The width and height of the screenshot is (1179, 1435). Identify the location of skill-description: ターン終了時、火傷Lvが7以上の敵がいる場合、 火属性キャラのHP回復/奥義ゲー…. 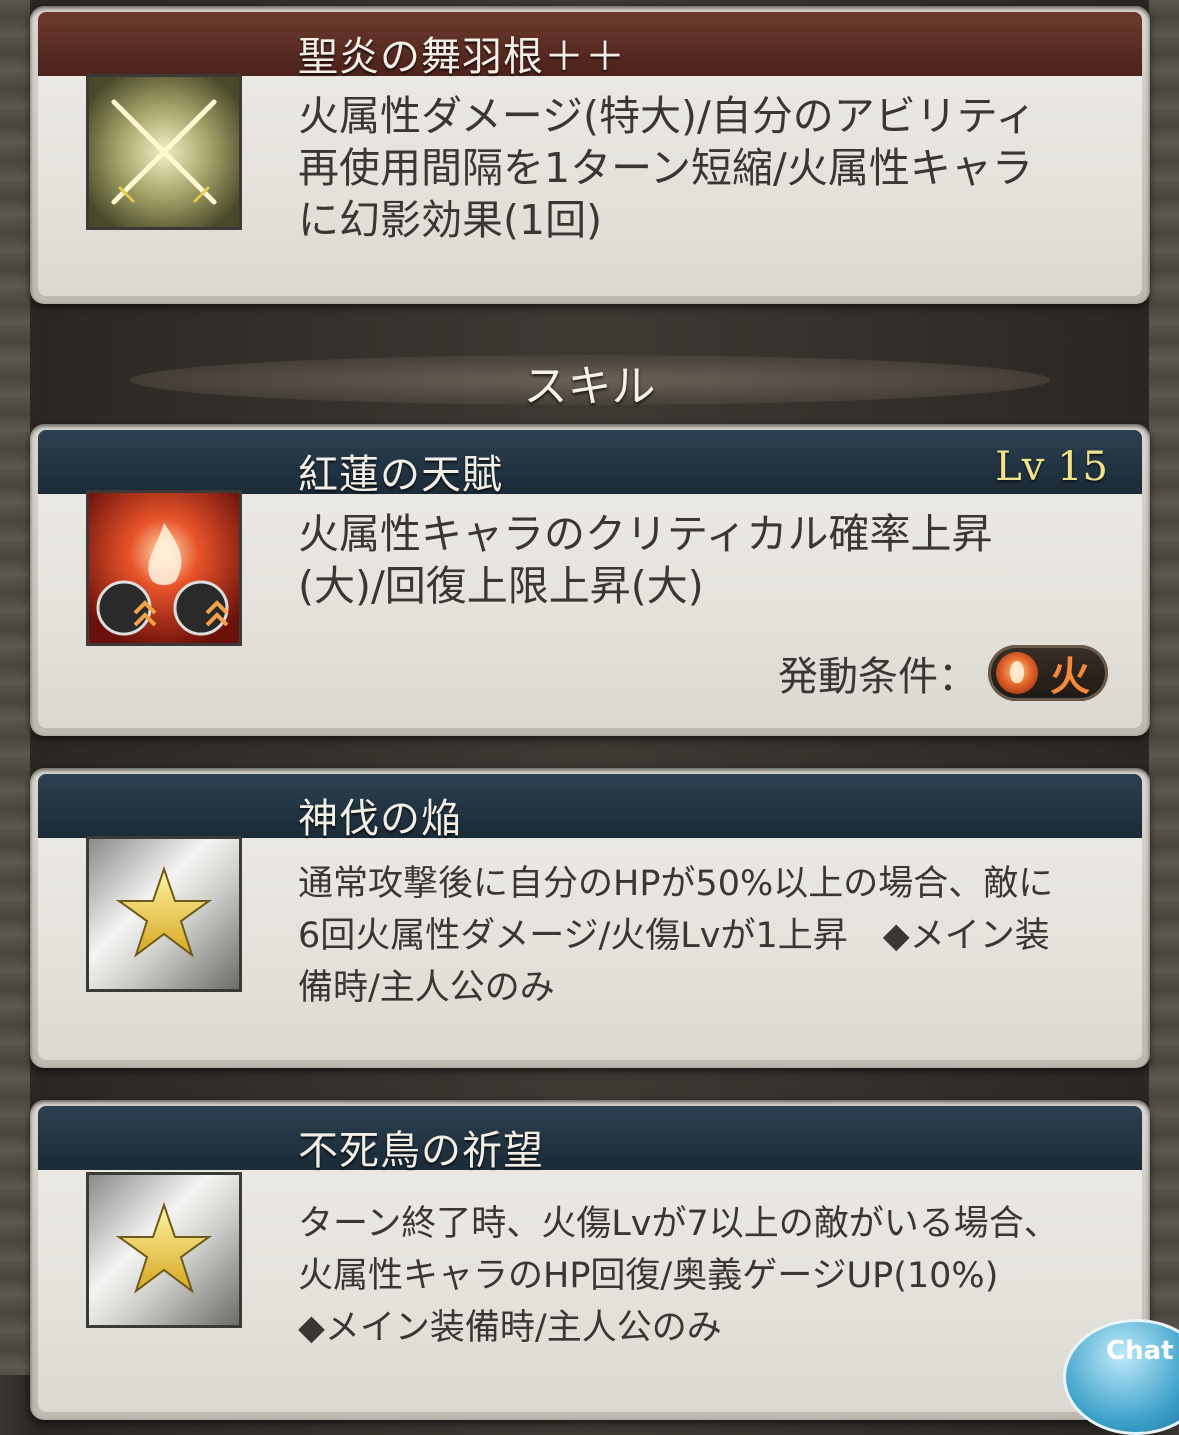
(700, 1276).